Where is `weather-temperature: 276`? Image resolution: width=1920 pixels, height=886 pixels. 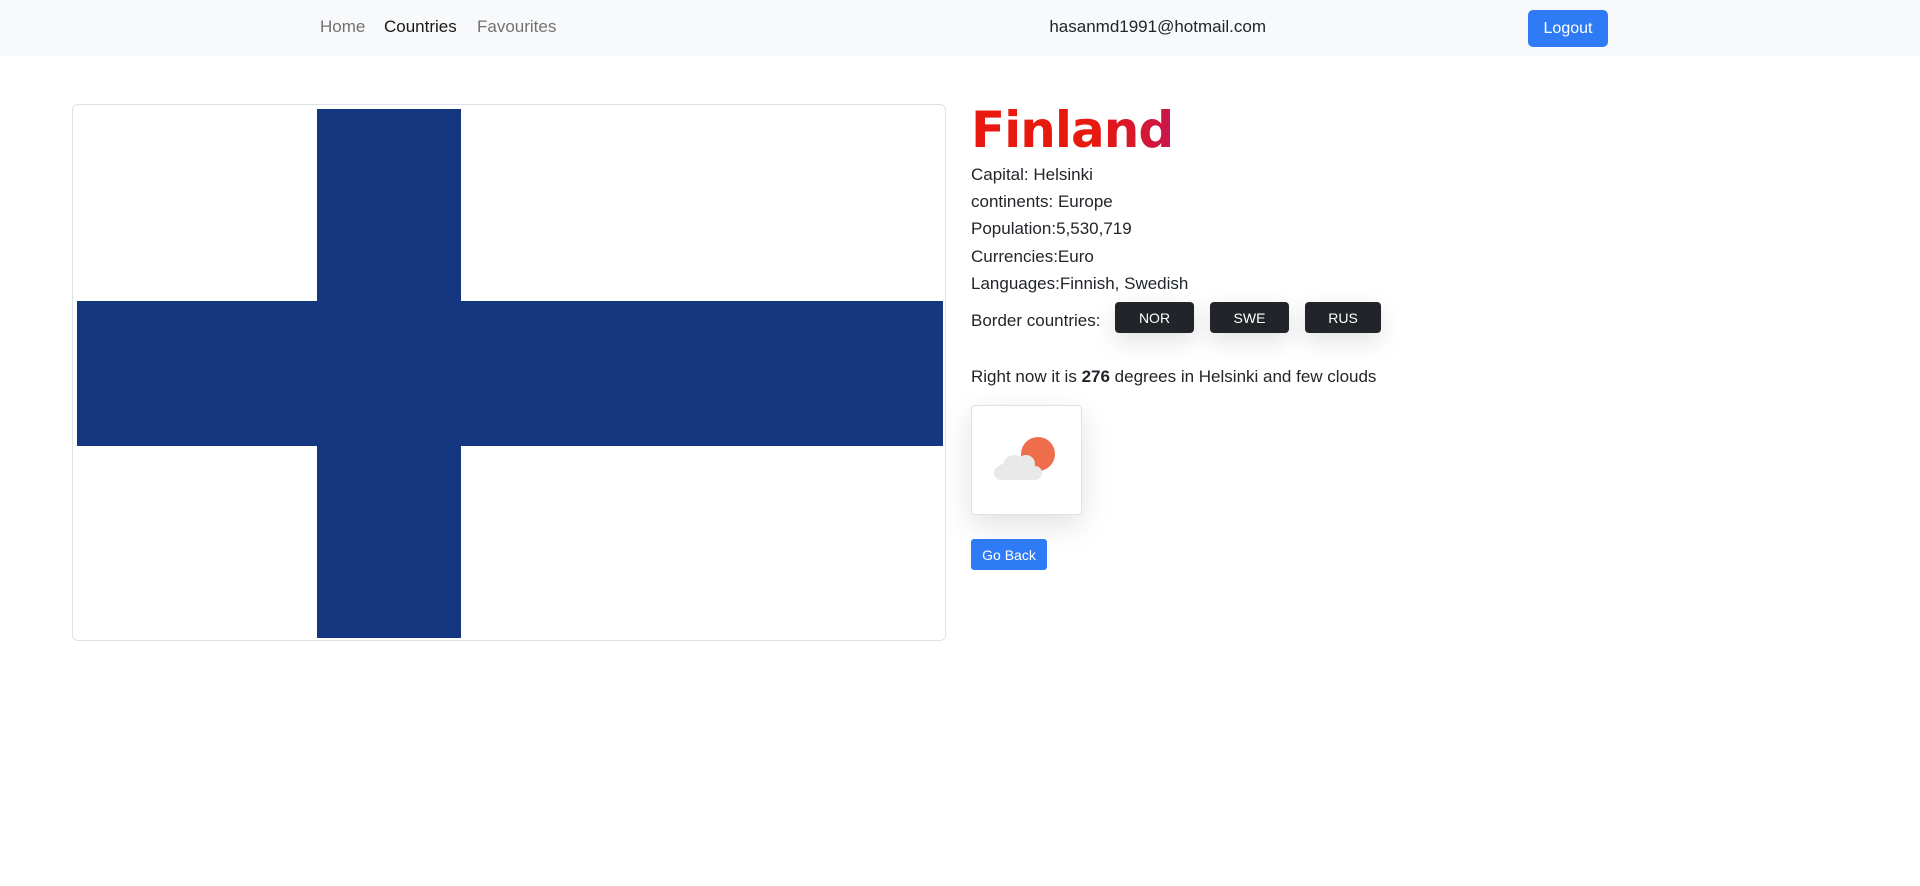 weather-temperature: 276 is located at coordinates (1095, 376).